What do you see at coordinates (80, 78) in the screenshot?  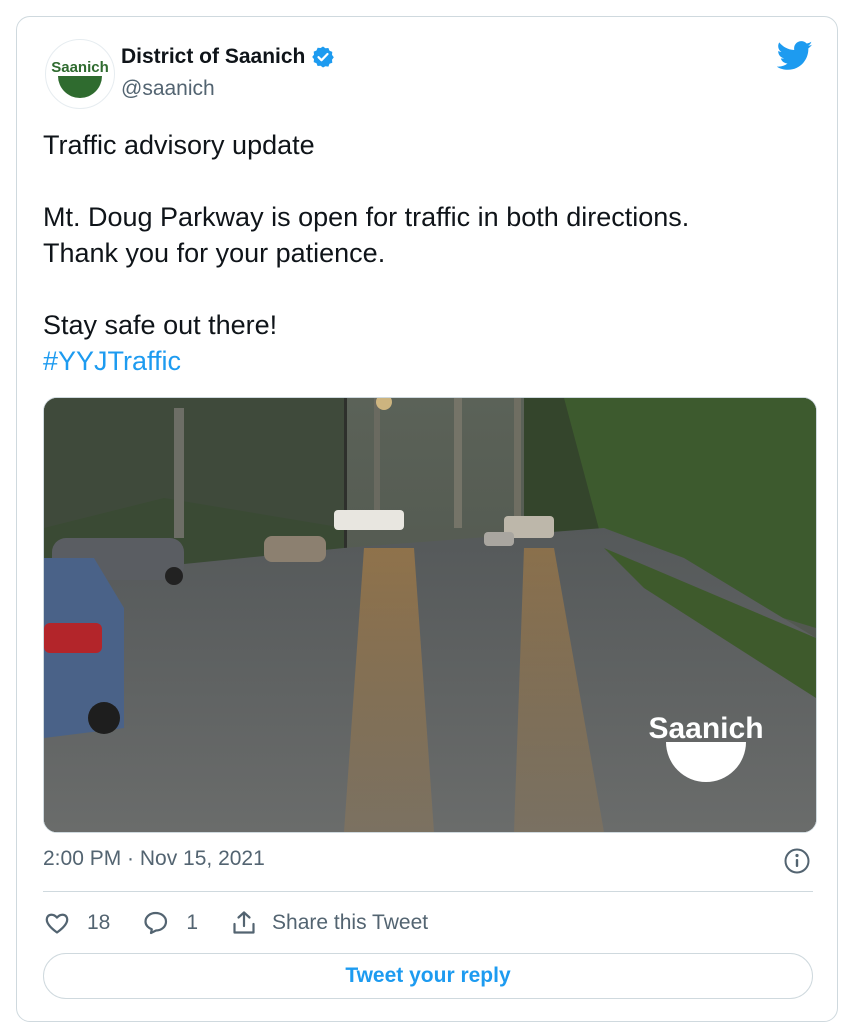 I see `saanich-logo-icon: Saanich` at bounding box center [80, 78].